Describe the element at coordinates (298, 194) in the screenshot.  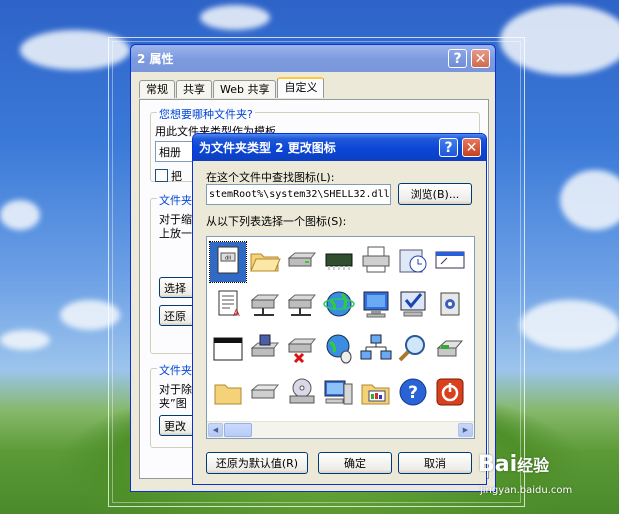
I see `icon-file-path-input: stemRoot%\system32\SHELL32.dll` at that location.